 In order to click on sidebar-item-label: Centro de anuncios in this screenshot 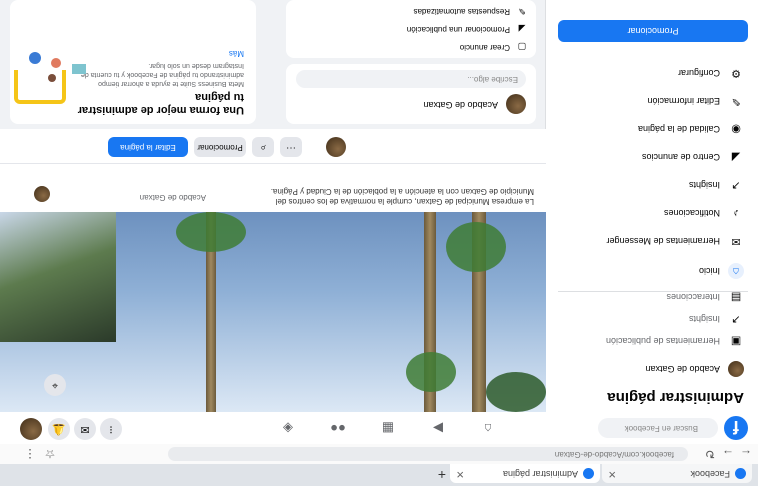, I will do `click(680, 157)`.